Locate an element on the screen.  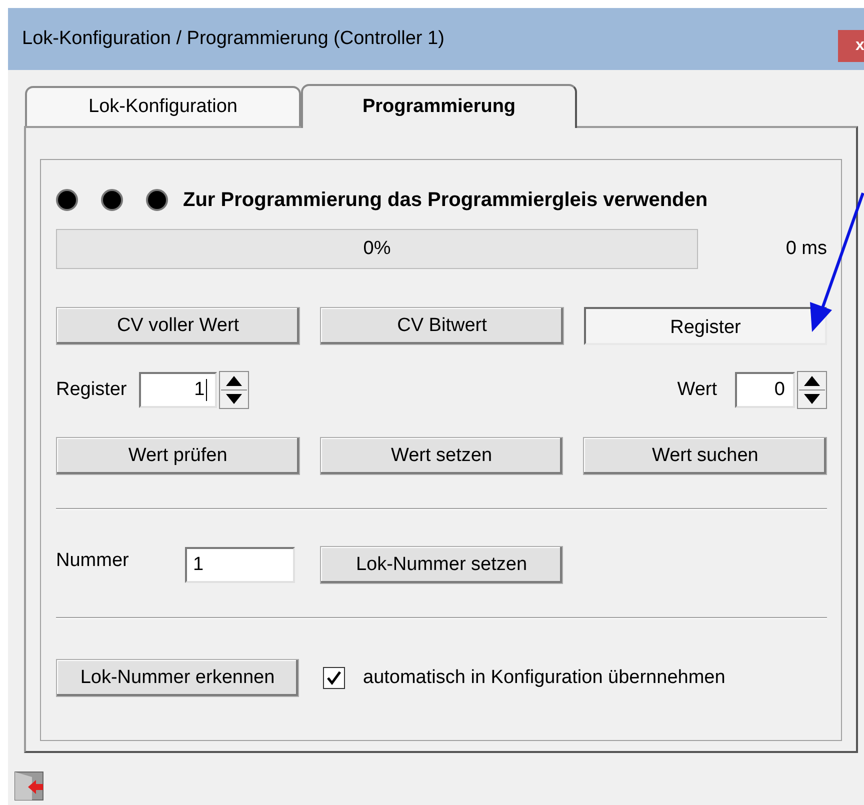
mode-button: CV voller Wert is located at coordinates (178, 326).